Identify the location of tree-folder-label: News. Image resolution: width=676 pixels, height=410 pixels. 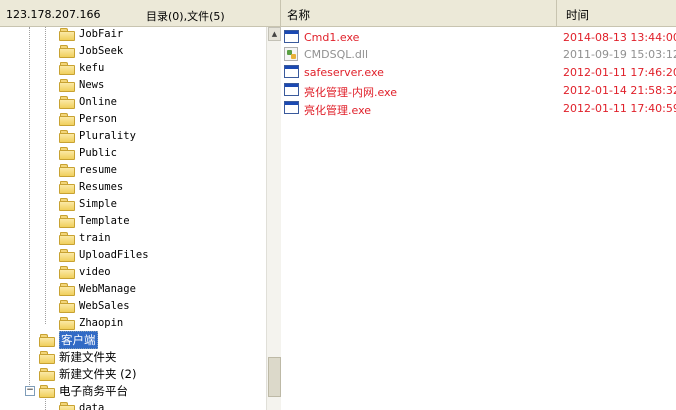
(92, 84).